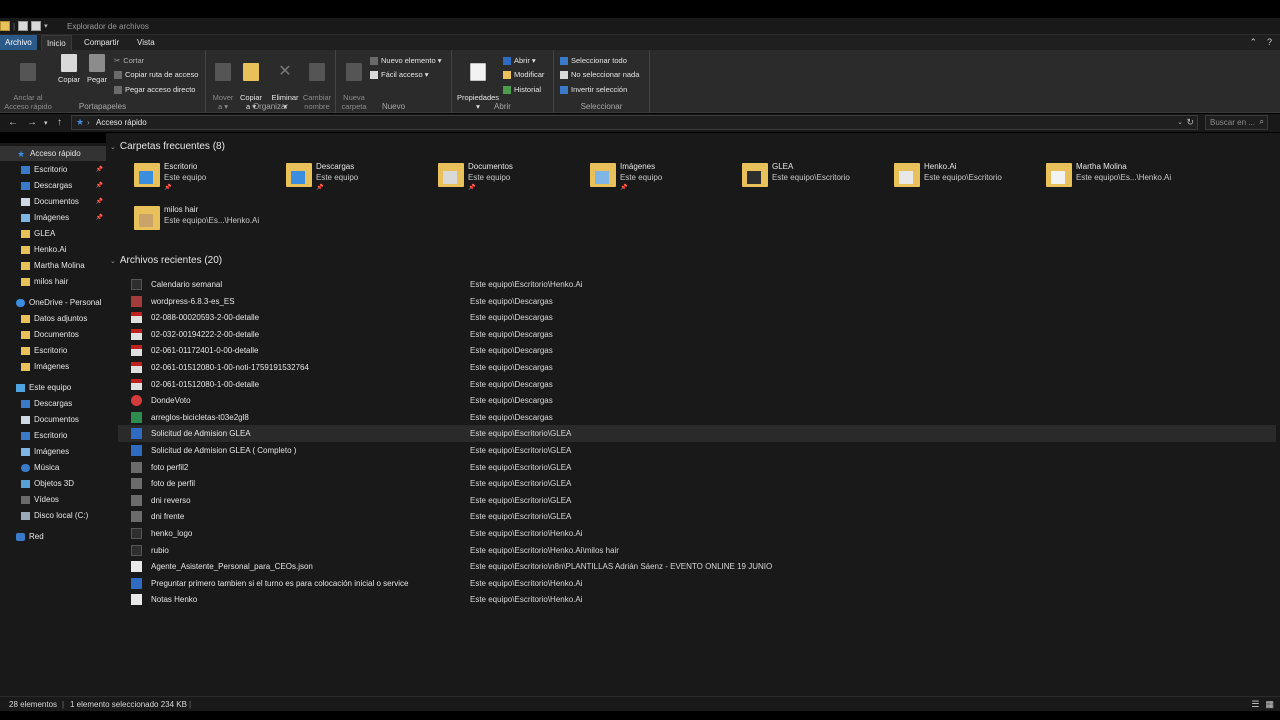  What do you see at coordinates (53, 185) in the screenshot?
I see `sidebar-item: Descargas 📌` at bounding box center [53, 185].